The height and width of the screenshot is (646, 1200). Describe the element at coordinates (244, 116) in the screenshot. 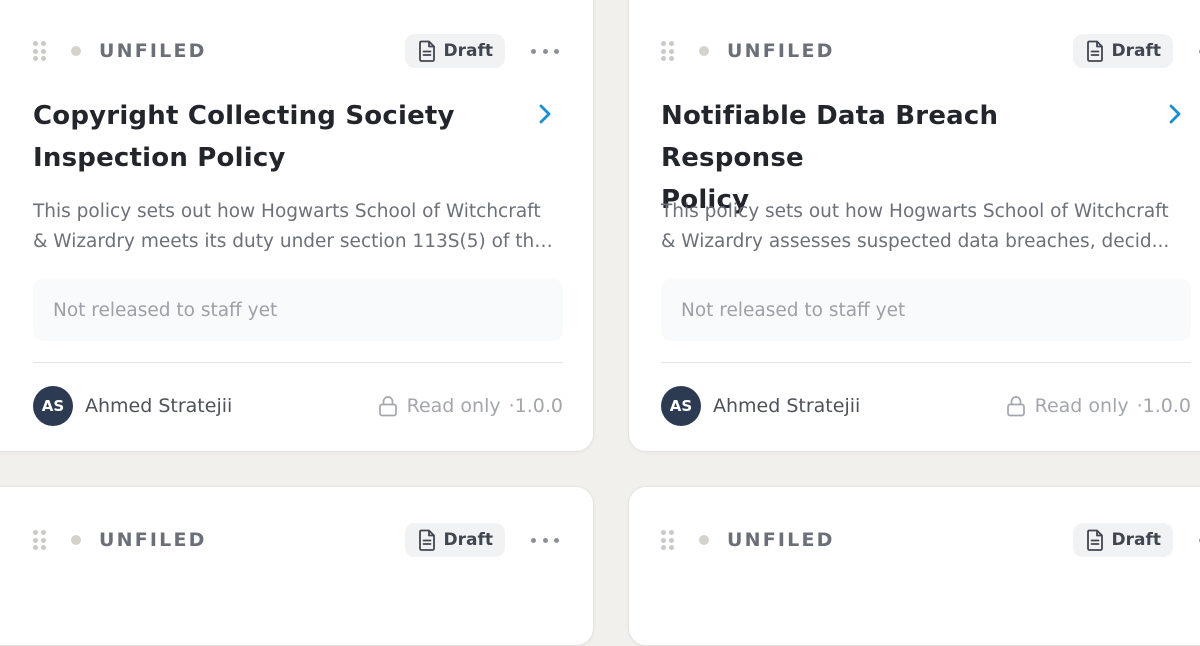

I see `policy-title-line: Copyright Collecting Society` at that location.